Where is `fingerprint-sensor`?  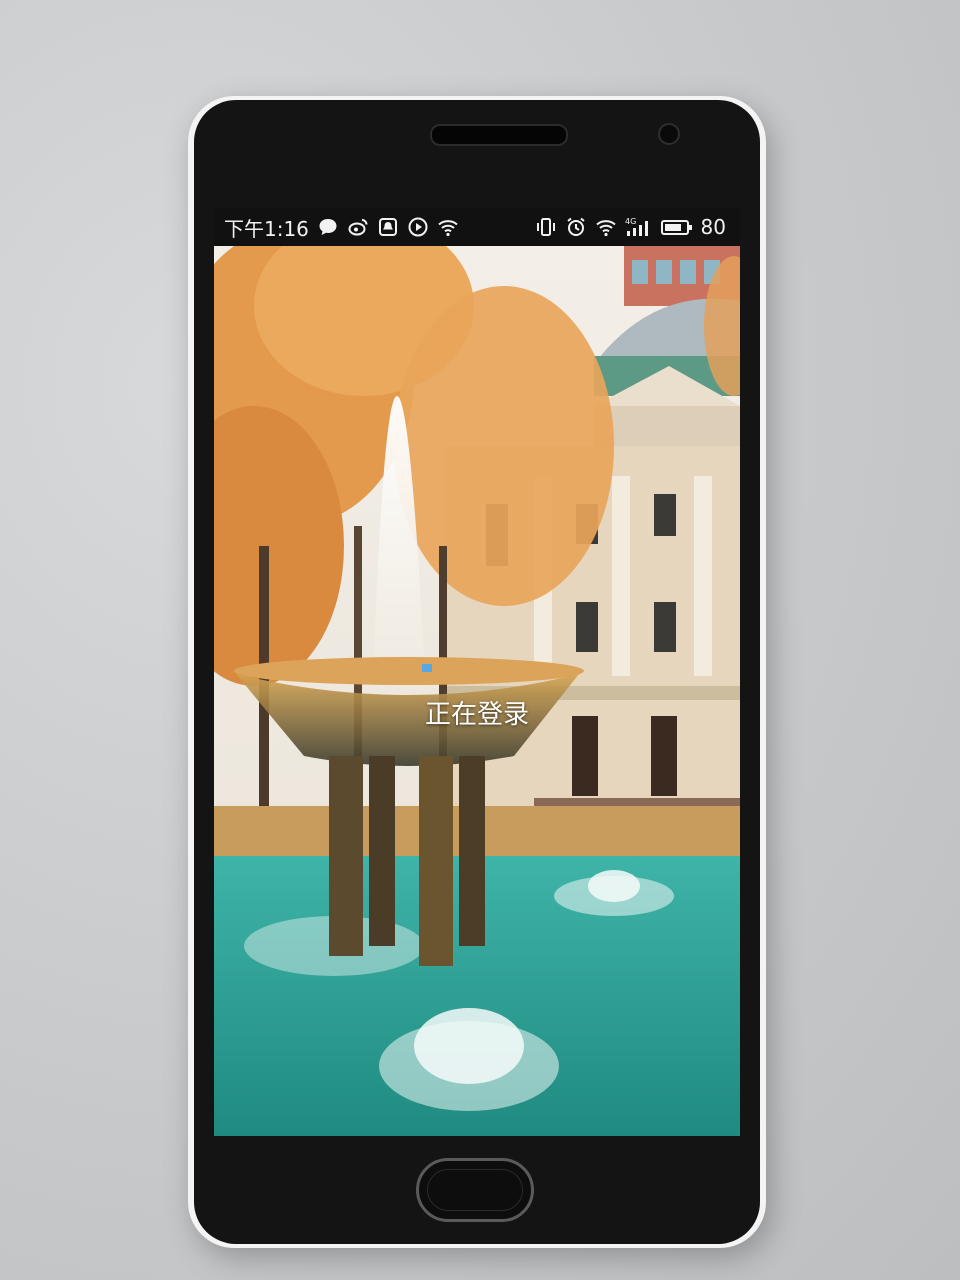
fingerprint-sensor is located at coordinates (475, 1190).